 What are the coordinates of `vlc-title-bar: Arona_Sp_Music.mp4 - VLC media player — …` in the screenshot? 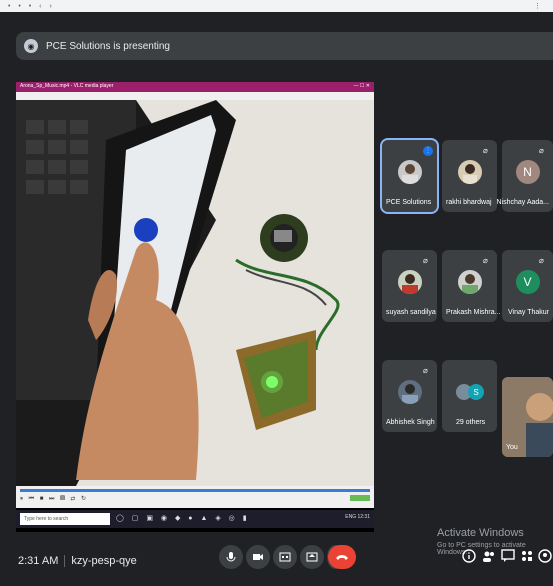 It's located at (195, 87).